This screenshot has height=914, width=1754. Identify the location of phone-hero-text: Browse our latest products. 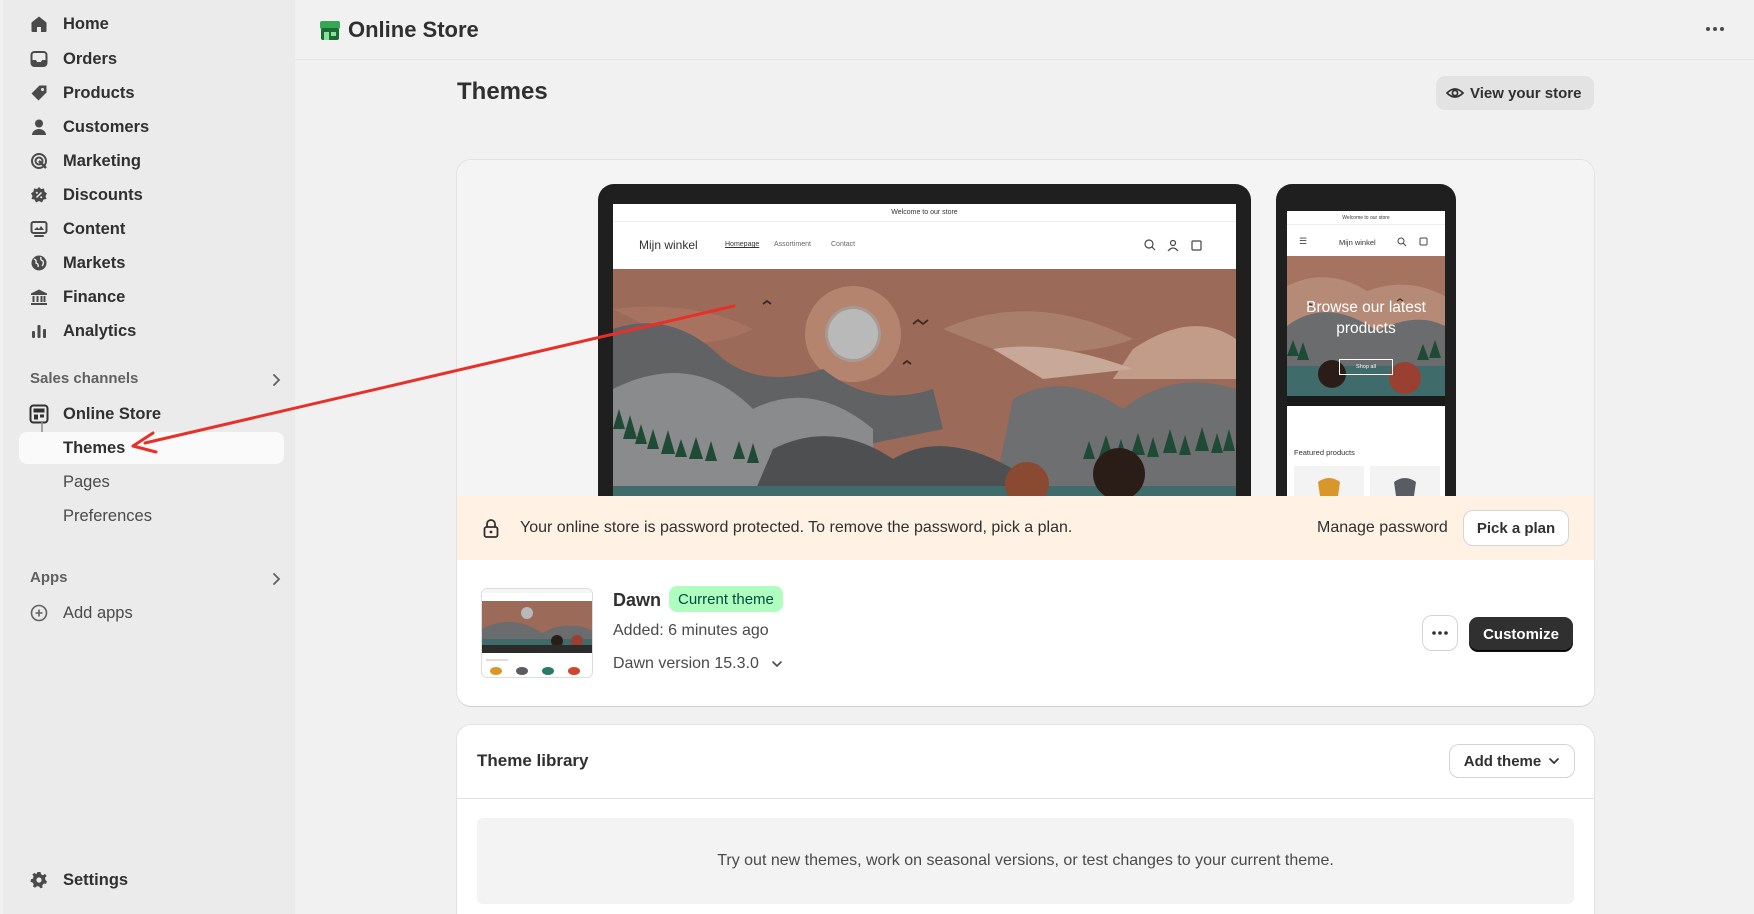
(1366, 318).